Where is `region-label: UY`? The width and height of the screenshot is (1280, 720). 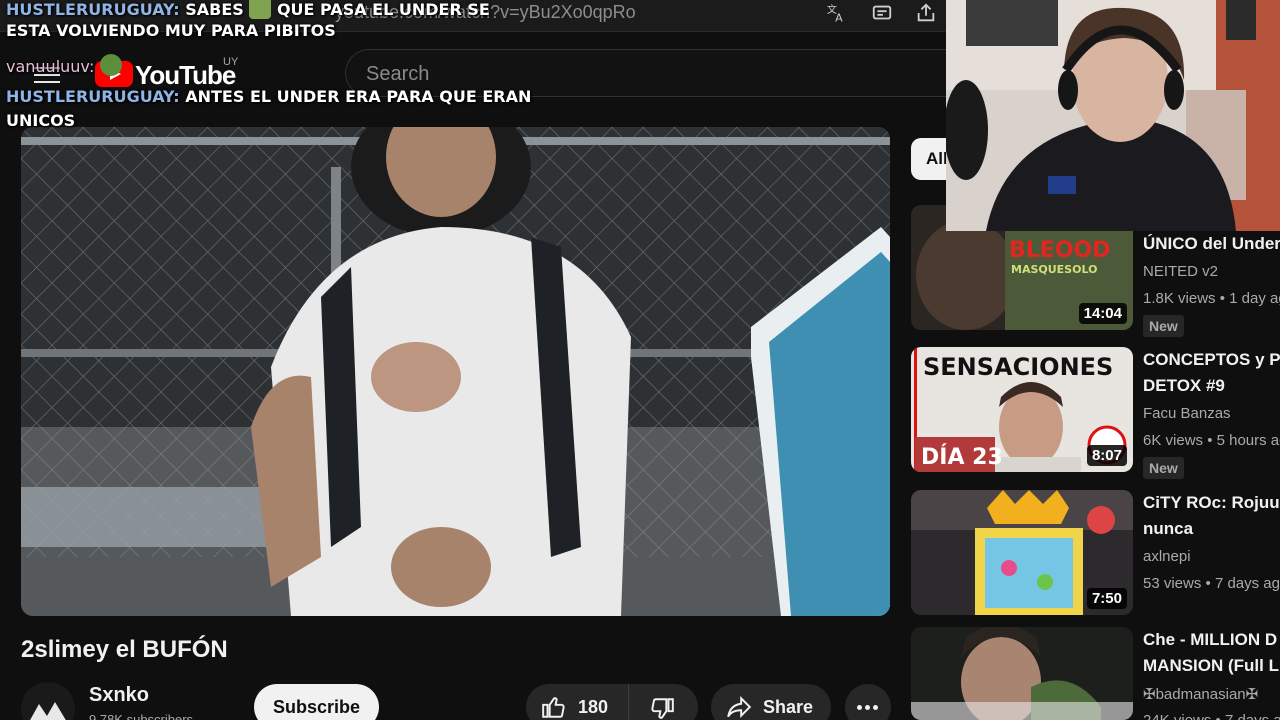
region-label: UY is located at coordinates (231, 62).